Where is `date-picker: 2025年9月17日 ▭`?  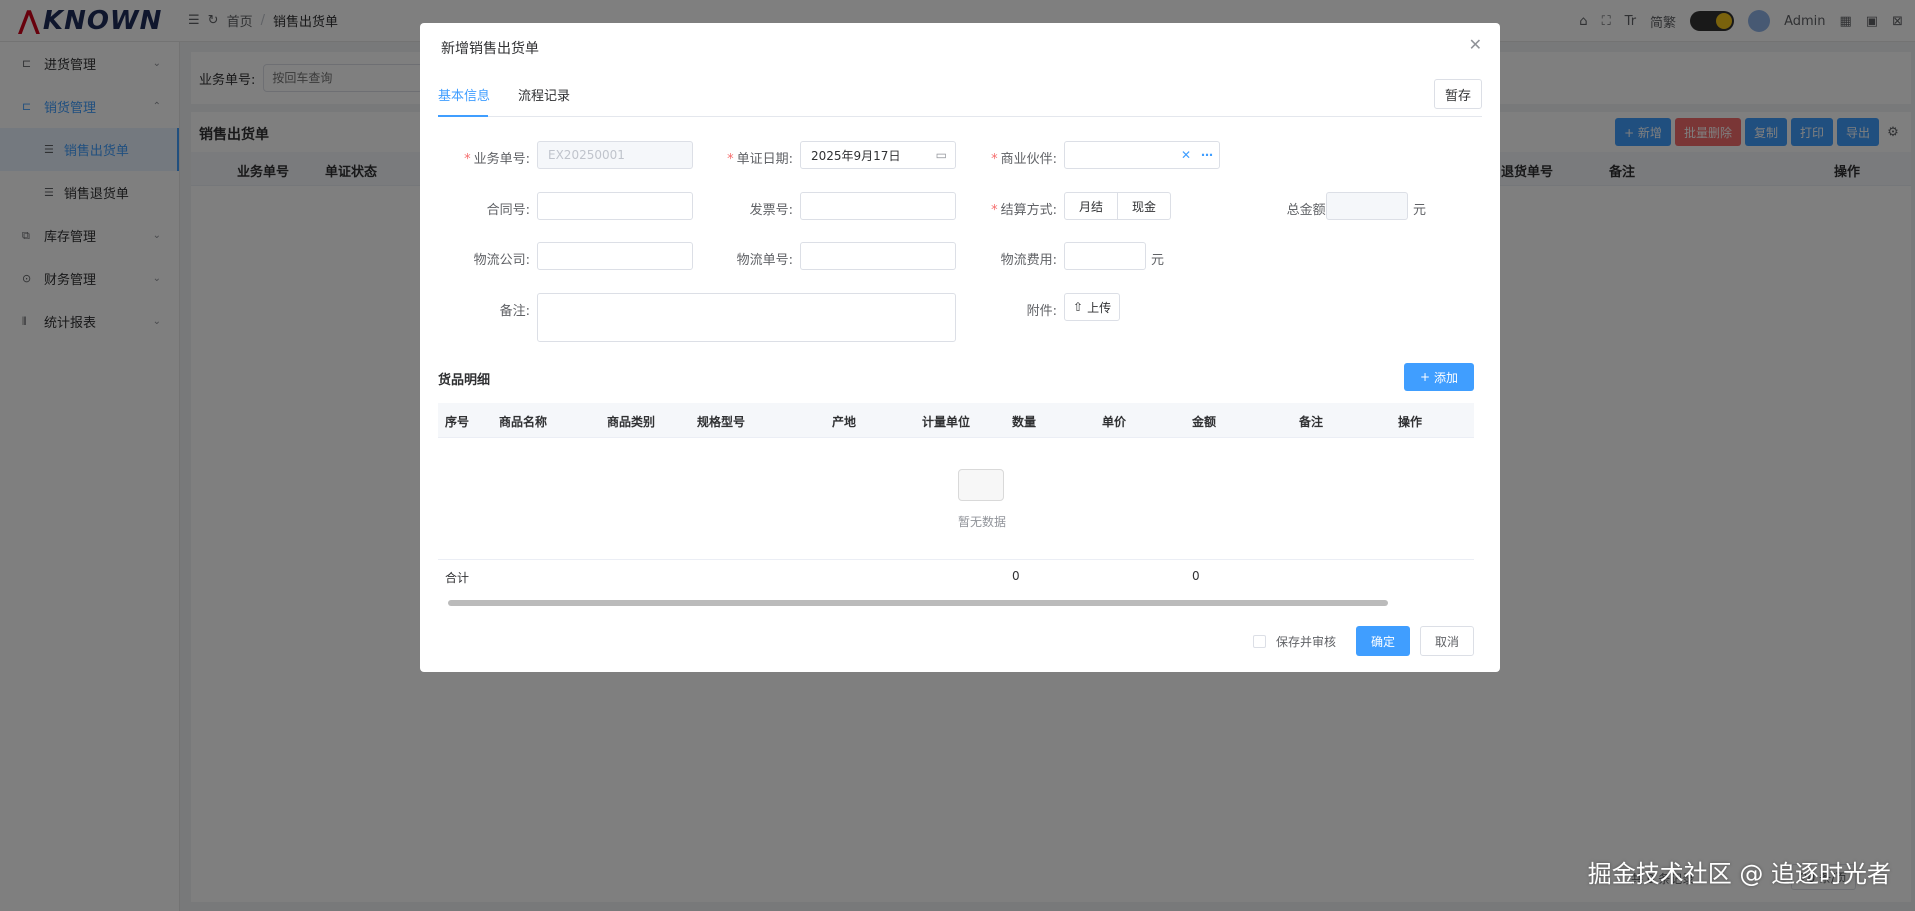
date-picker: 2025年9月17日 ▭ is located at coordinates (878, 155).